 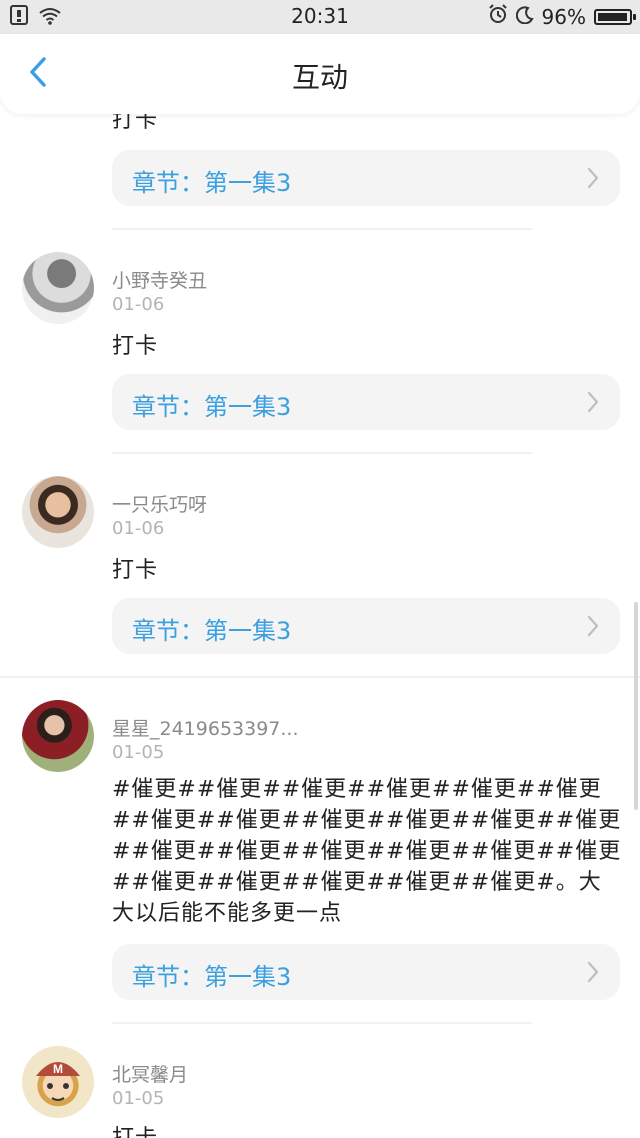 I want to click on svg-text: M, so click(x=58, y=1069).